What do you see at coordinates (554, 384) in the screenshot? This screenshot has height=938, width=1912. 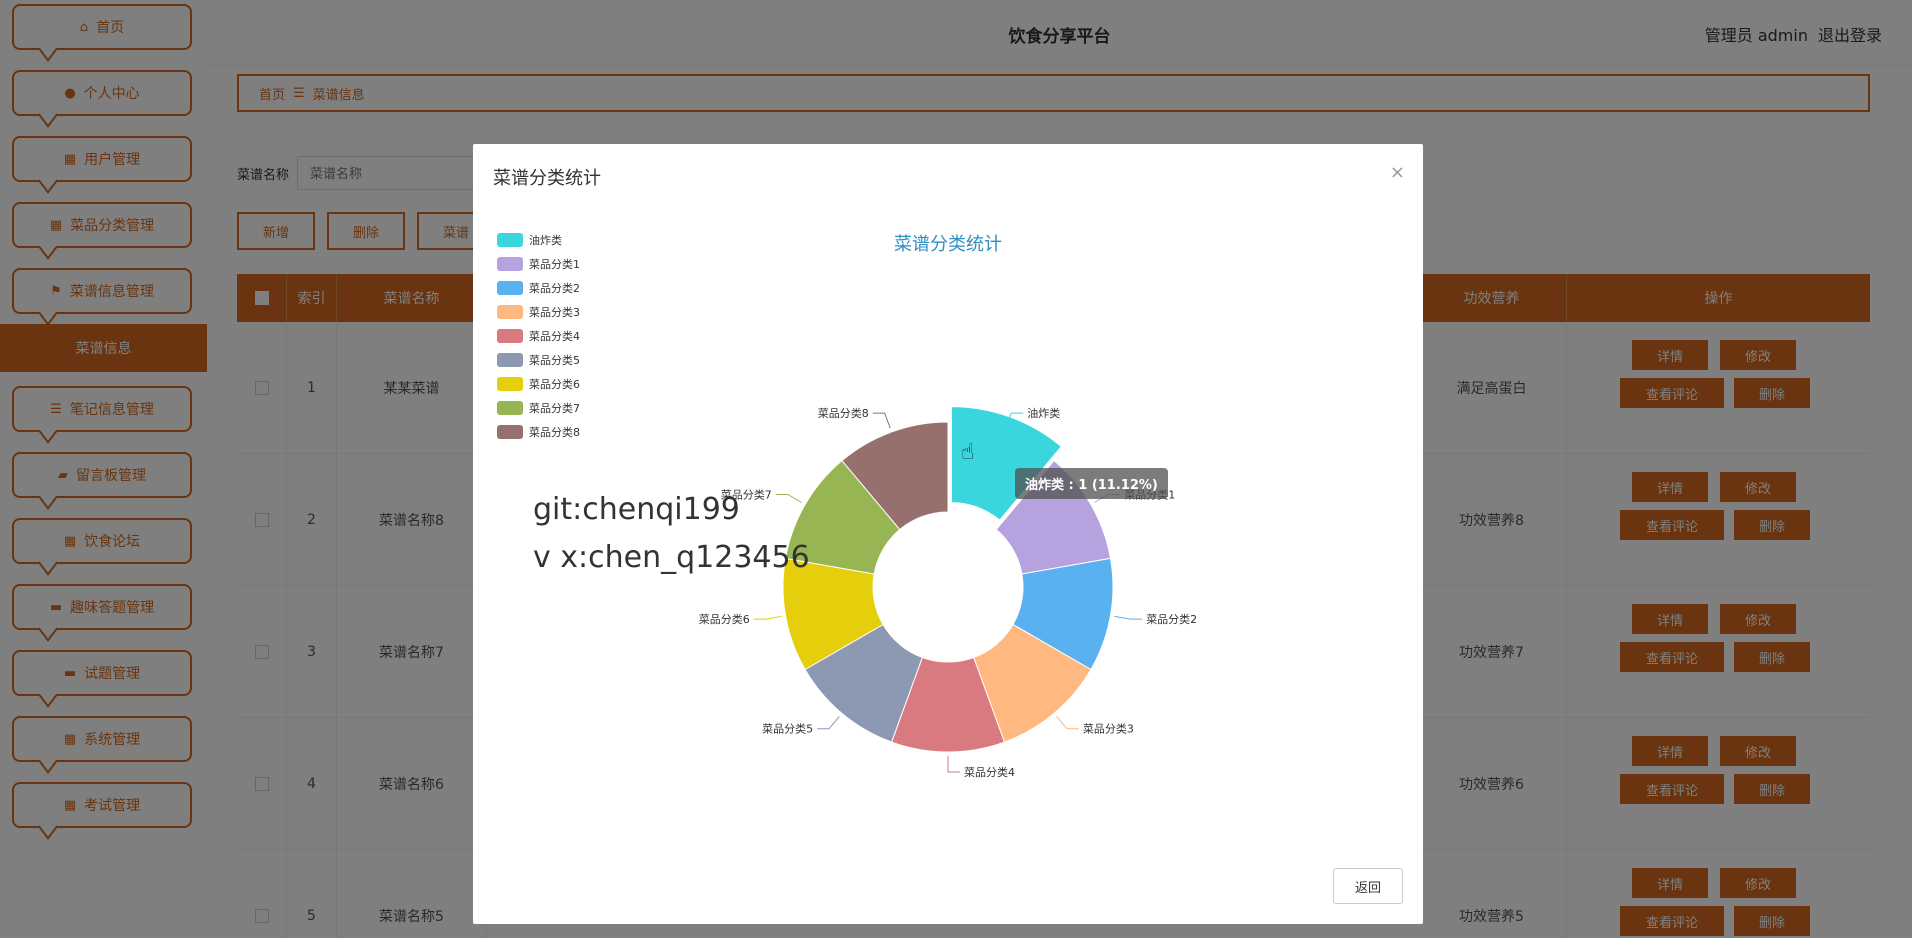 I see `legend-label: 菜品分类6` at bounding box center [554, 384].